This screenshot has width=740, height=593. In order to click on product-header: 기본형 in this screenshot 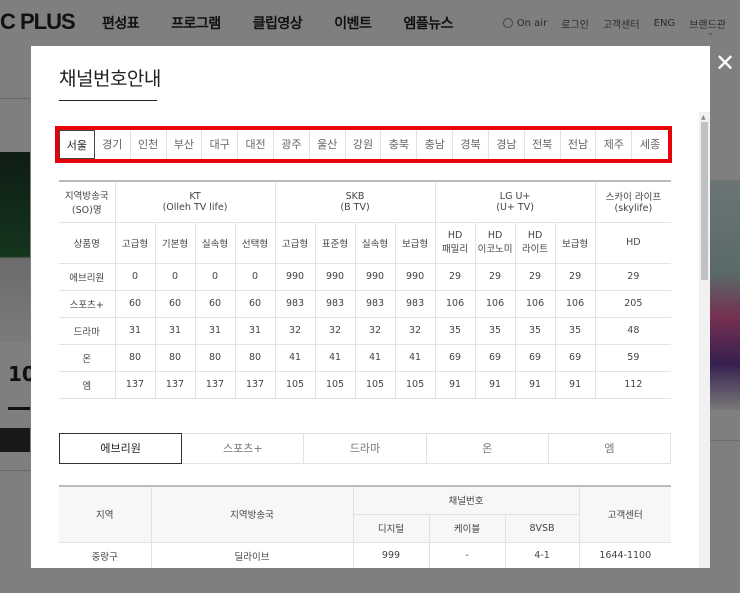, I will do `click(175, 242)`.